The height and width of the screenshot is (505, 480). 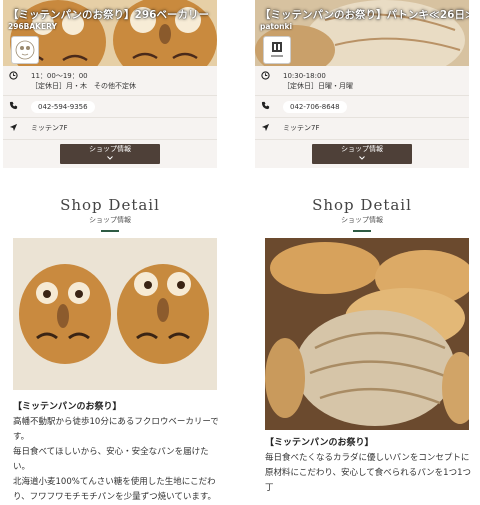 What do you see at coordinates (108, 15) in the screenshot?
I see `shop-title: 【ミッテンパンのお祭り】296ベーカリー` at bounding box center [108, 15].